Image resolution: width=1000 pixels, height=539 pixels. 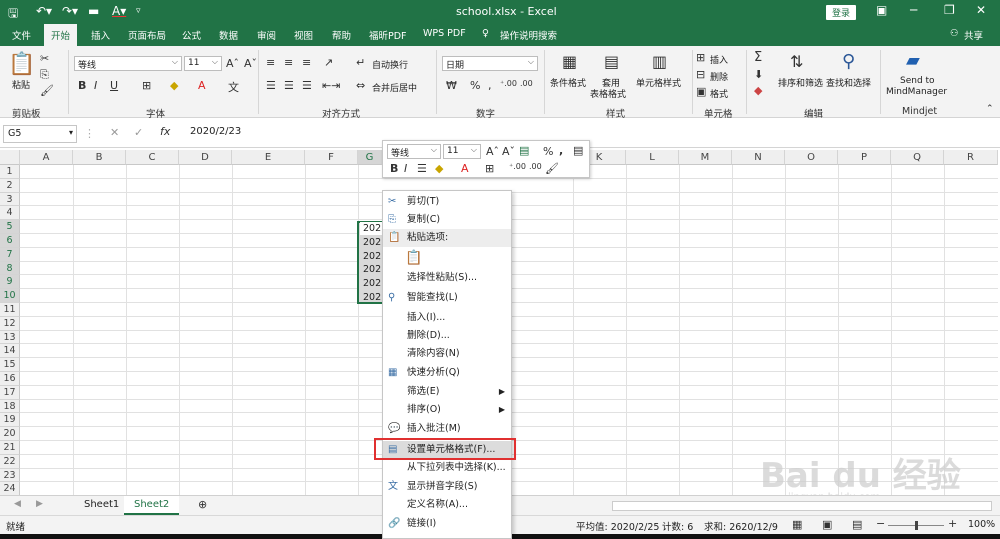 What do you see at coordinates (152, 157) in the screenshot?
I see `column-header: C` at bounding box center [152, 157].